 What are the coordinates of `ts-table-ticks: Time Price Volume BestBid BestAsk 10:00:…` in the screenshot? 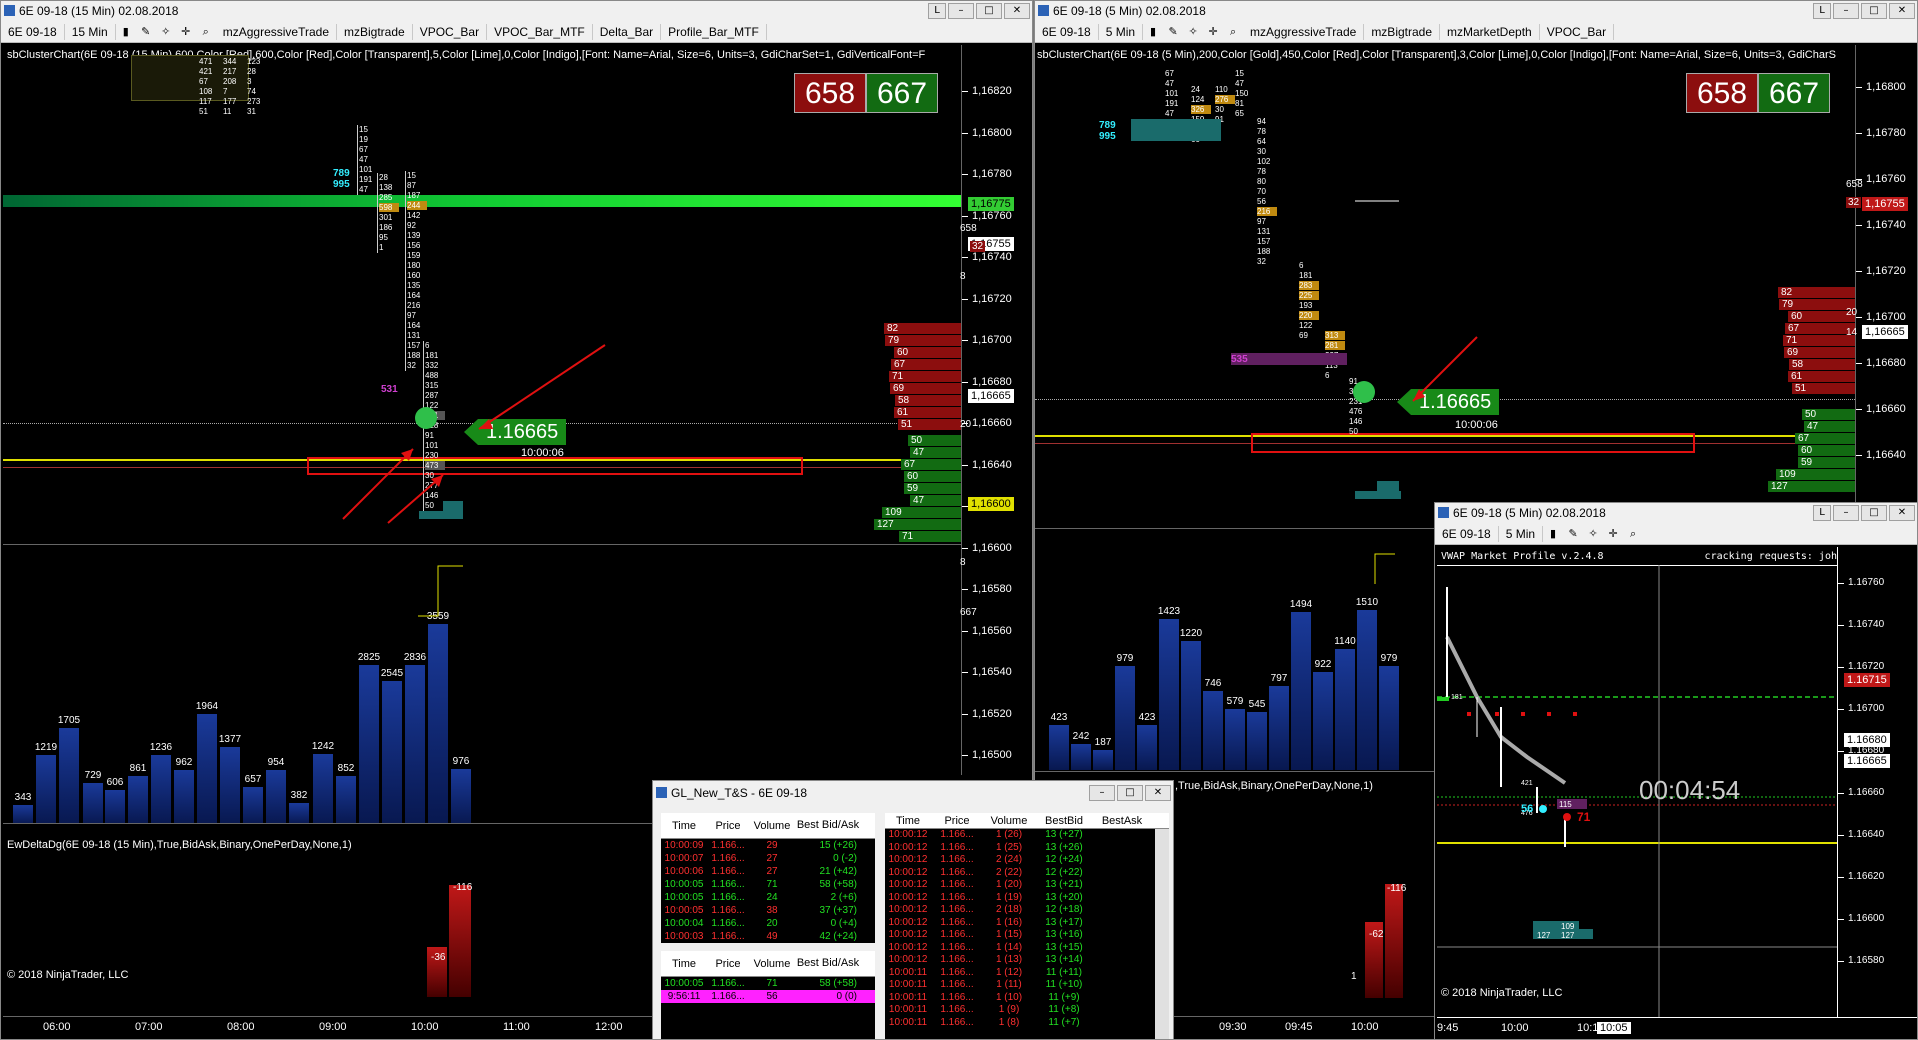 It's located at (1027, 926).